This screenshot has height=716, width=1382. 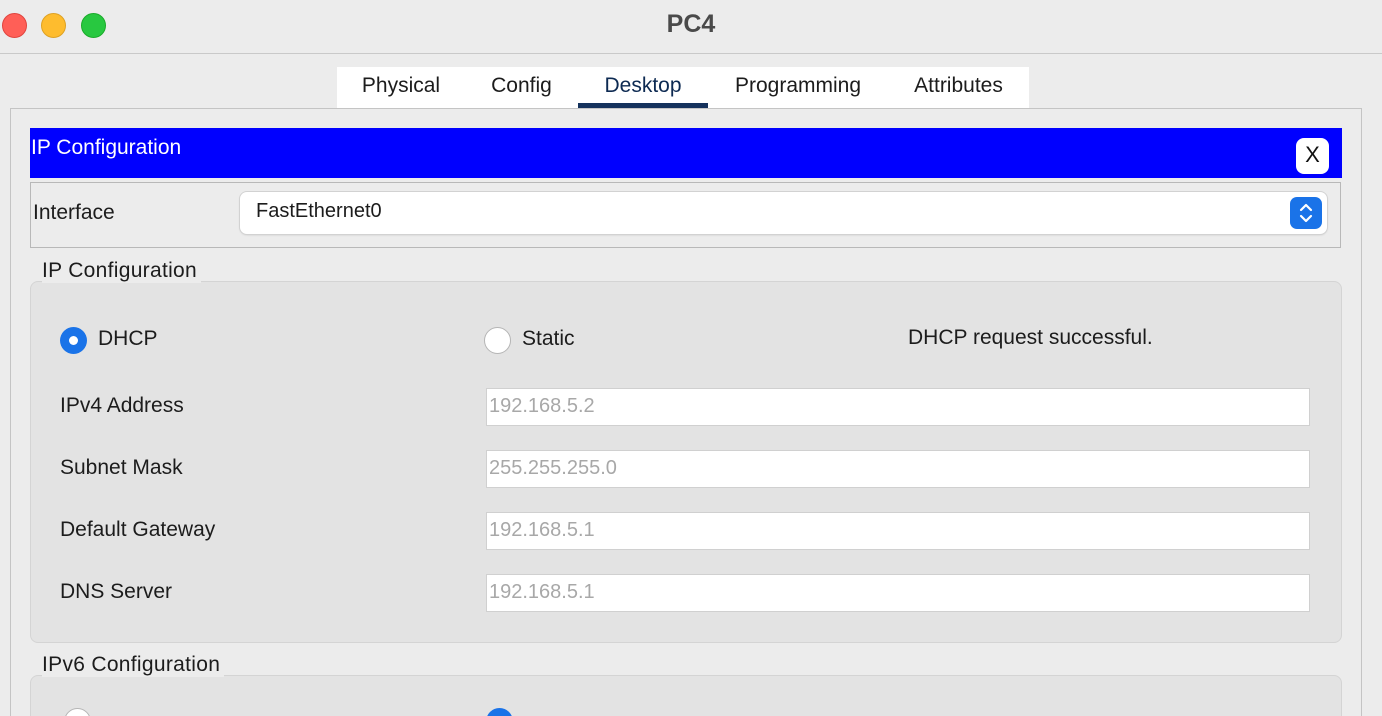 I want to click on dns-server-field: 192.168.5.1, so click(x=898, y=593).